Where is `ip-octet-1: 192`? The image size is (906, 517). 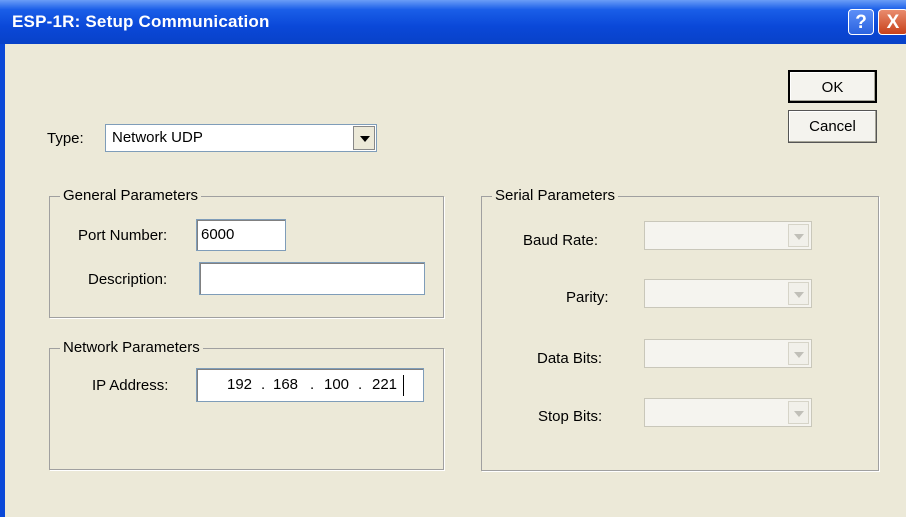 ip-octet-1: 192 is located at coordinates (240, 384).